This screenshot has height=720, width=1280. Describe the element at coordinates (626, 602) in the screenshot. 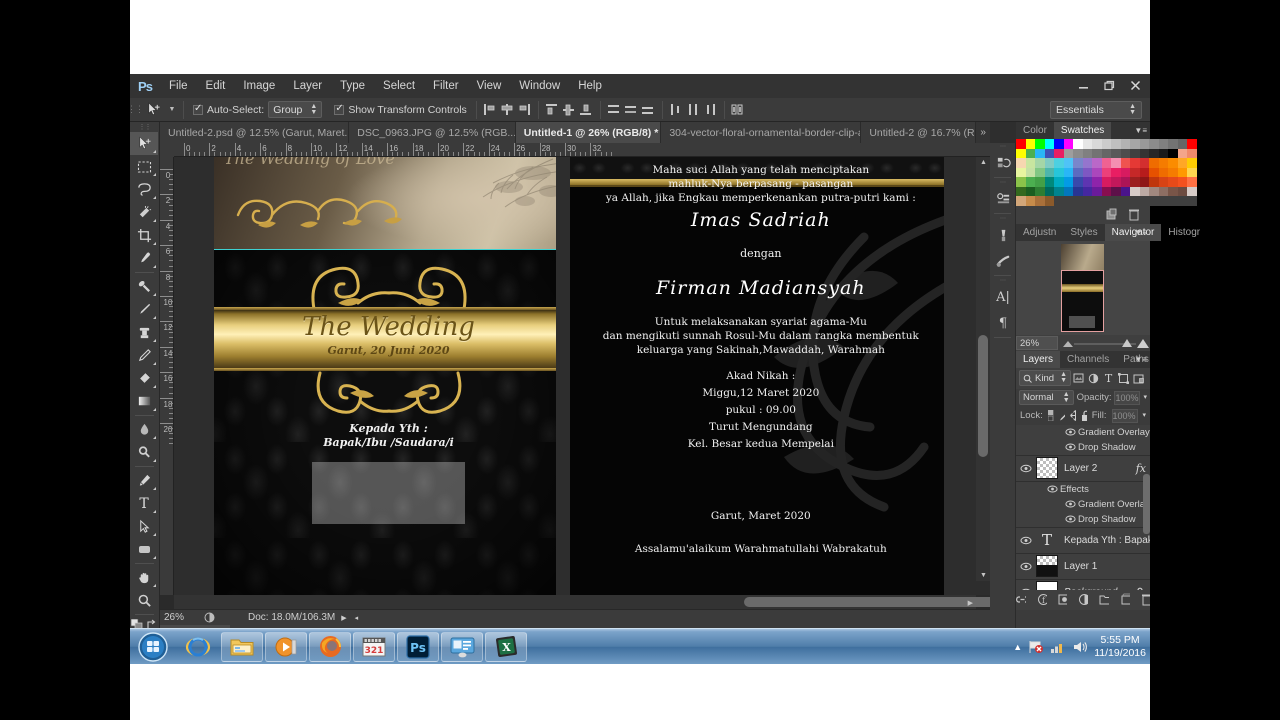

I see `canvas-horizontal-scrollbar: ▶` at that location.